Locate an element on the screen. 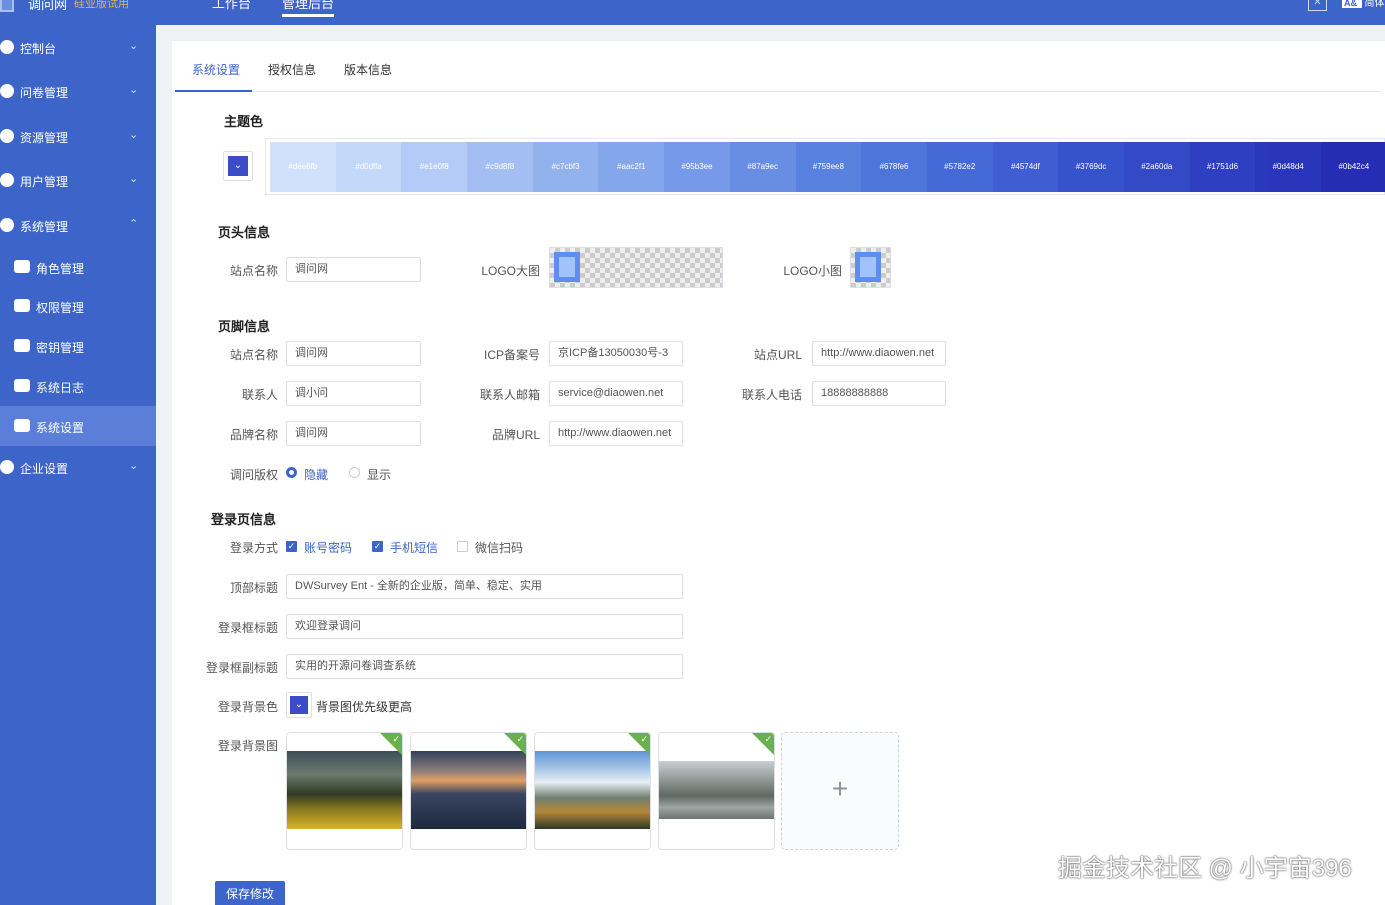  sidebar-item-enterprise: 企业设置 ⌄ is located at coordinates (78, 467).